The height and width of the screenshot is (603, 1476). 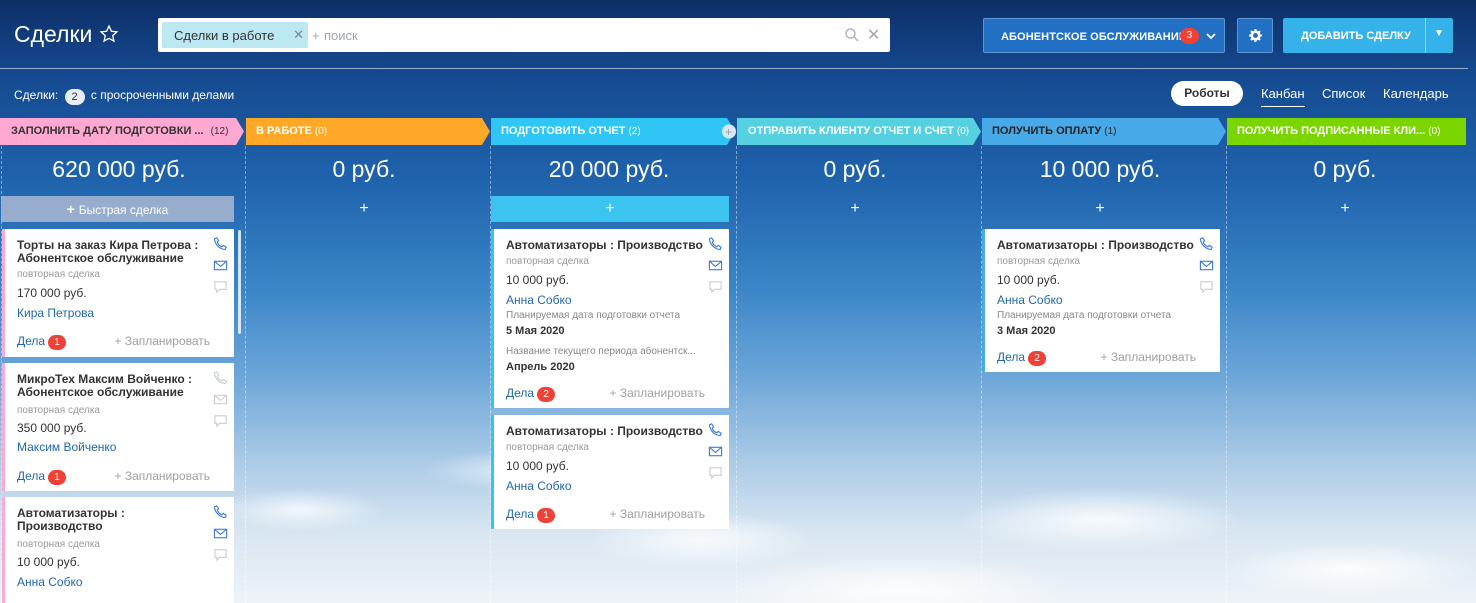 I want to click on stage-name: ПОЛУЧИТЬ ОПЛАТУ, so click(x=1047, y=131).